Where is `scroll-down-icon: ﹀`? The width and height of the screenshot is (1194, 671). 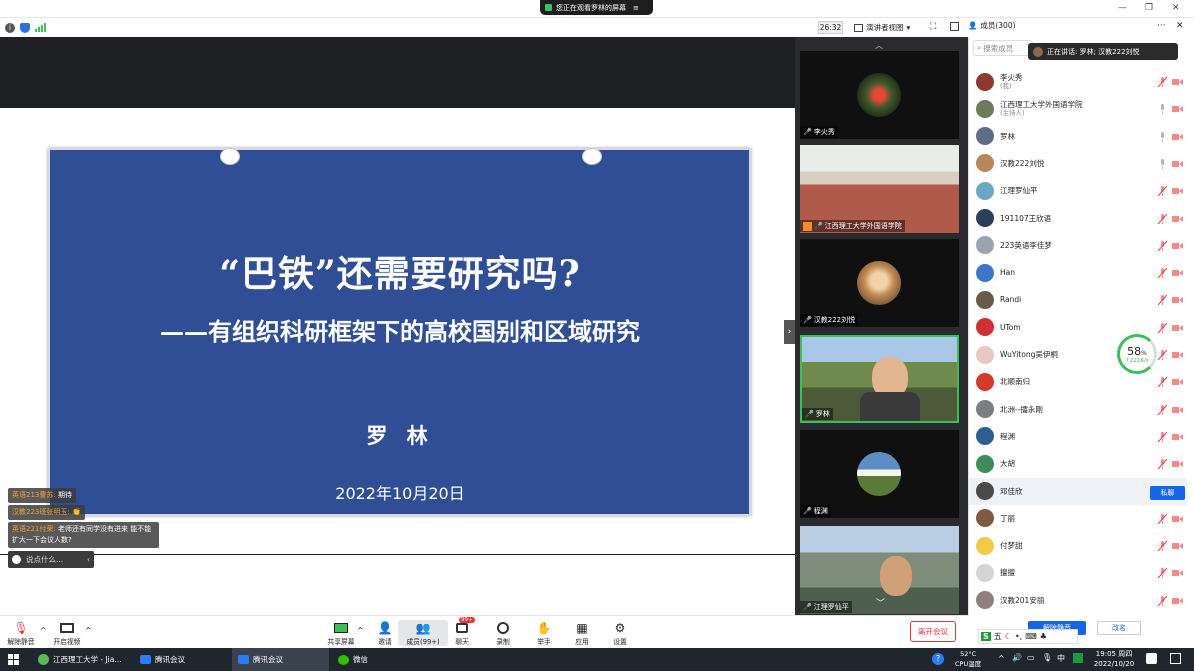
scroll-down-icon: ﹀ is located at coordinates (880, 602).